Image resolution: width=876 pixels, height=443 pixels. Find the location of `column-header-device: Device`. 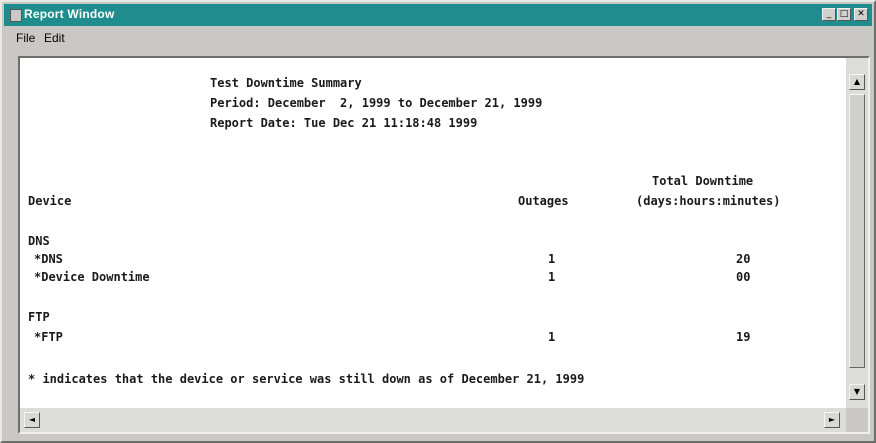

column-header-device: Device is located at coordinates (50, 201).